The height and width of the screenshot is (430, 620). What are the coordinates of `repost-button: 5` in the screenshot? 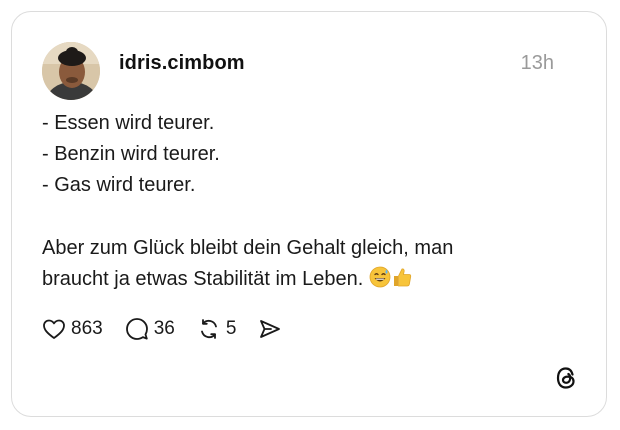 It's located at (217, 329).